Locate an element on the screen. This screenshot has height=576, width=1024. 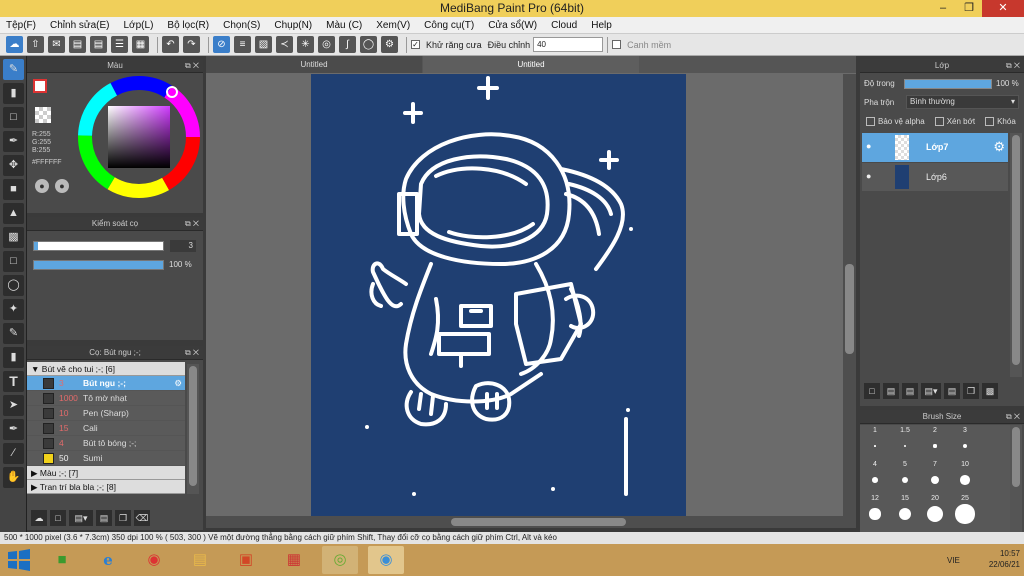
smooth-checkbox is located at coordinates (617, 44).